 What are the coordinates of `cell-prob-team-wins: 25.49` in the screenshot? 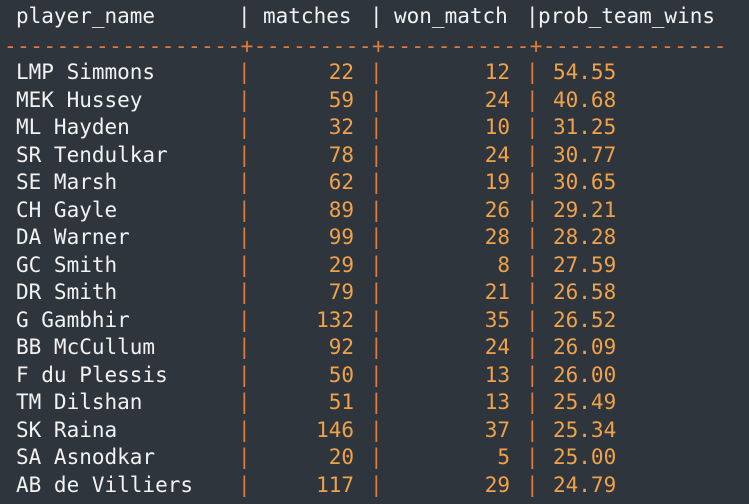 It's located at (585, 402).